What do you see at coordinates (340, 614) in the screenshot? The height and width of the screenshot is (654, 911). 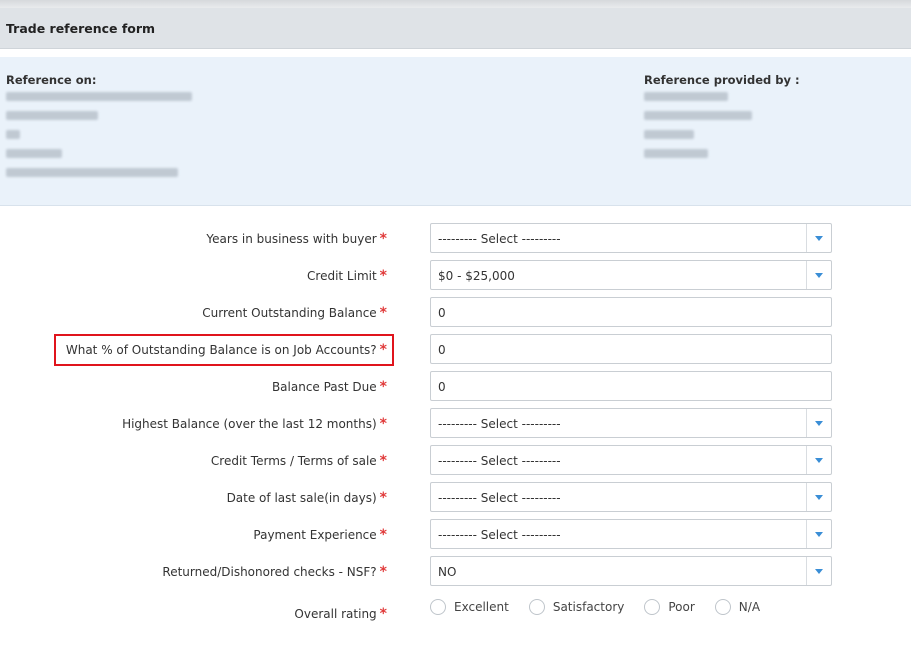 I see `overall-rating-label: Overall rating *` at bounding box center [340, 614].